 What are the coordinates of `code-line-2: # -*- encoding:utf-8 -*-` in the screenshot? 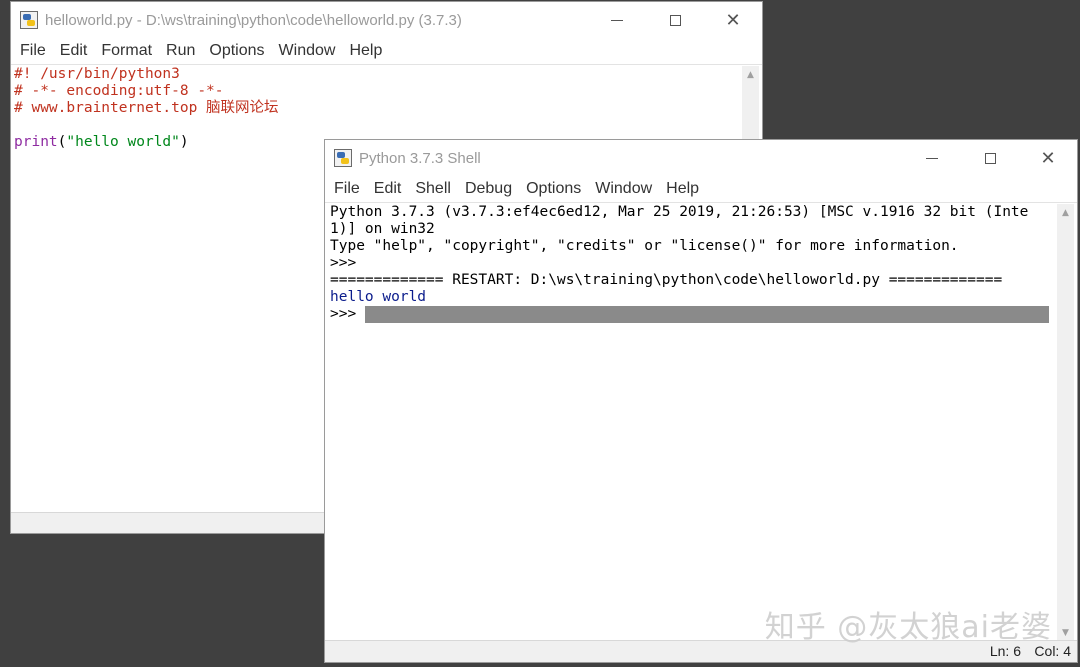 It's located at (119, 91).